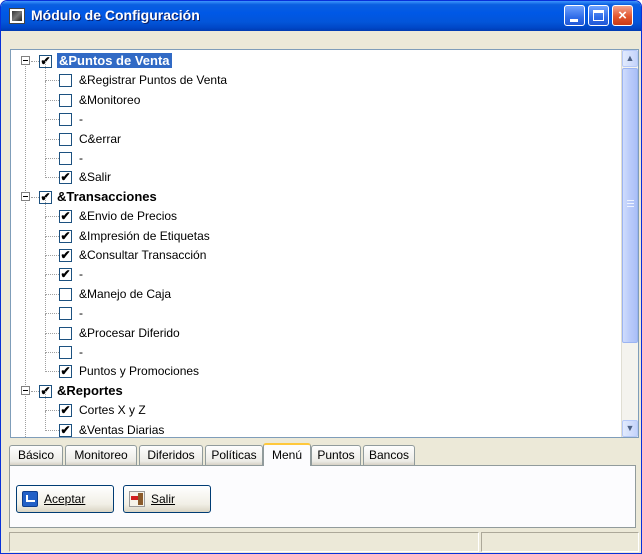  Describe the element at coordinates (244, 542) in the screenshot. I see `status-panel-main` at that location.